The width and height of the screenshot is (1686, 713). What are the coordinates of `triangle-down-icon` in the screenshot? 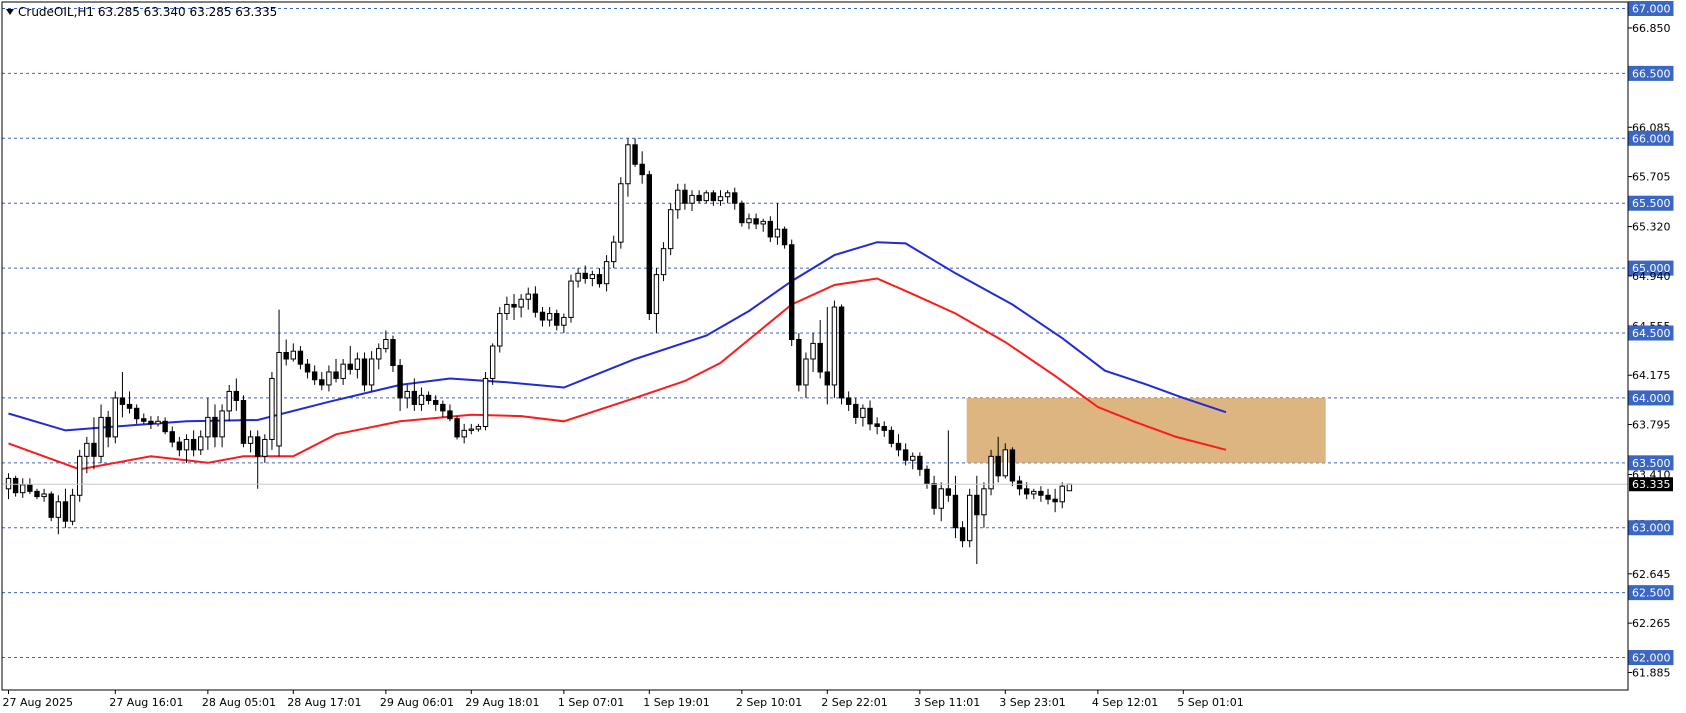 It's located at (10, 12).